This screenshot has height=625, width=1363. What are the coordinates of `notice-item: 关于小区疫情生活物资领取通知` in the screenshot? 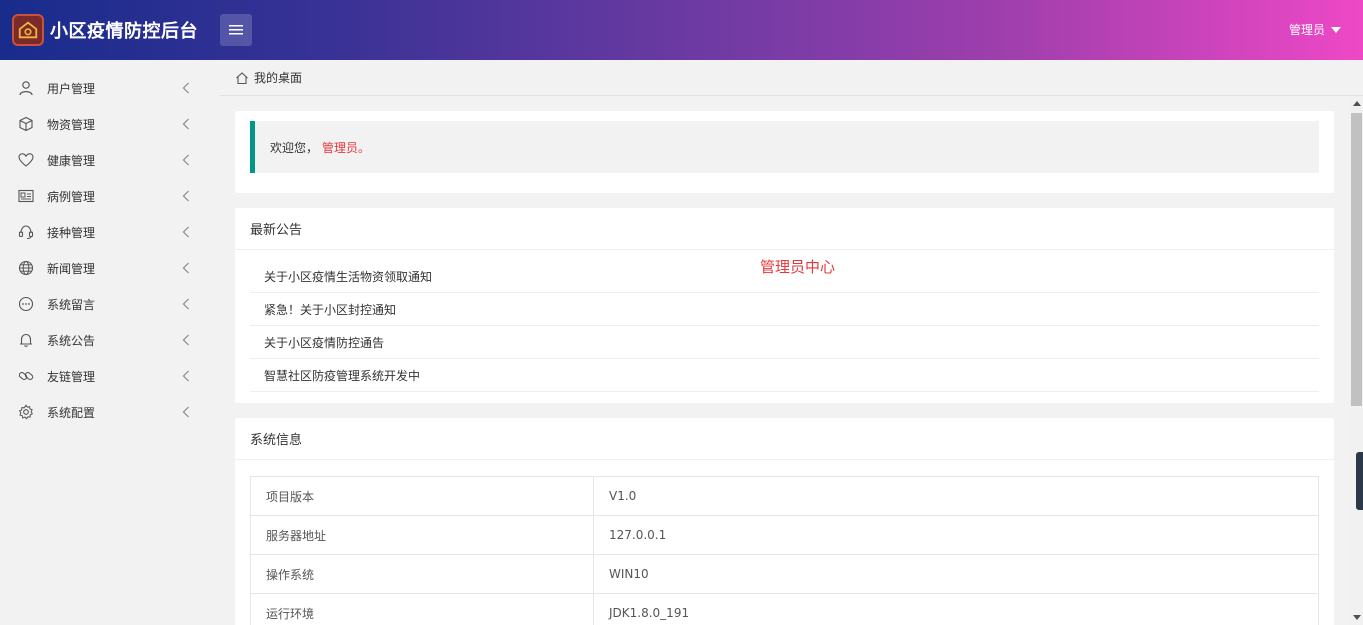 It's located at (784, 276).